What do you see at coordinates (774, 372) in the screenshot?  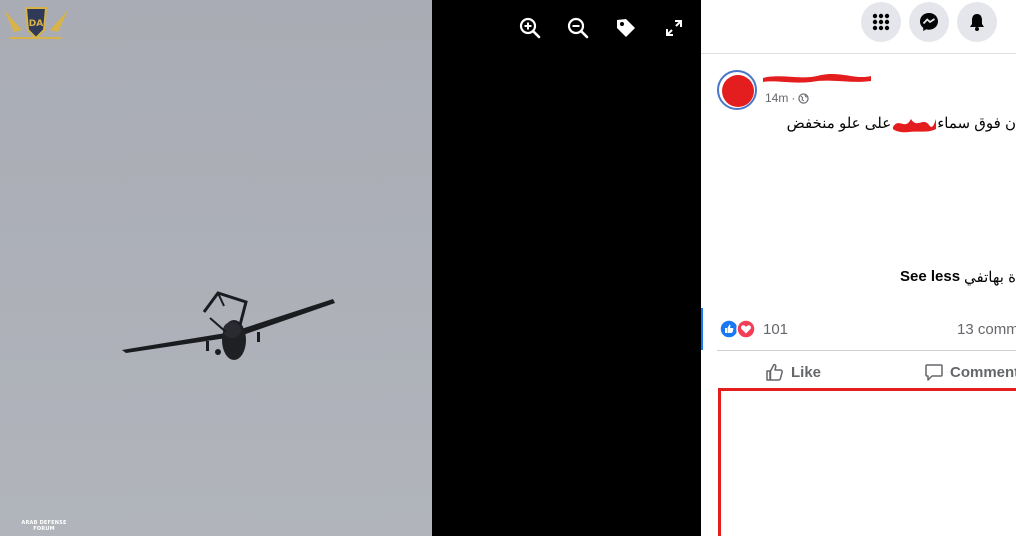 I see `thumbs-up-icon` at bounding box center [774, 372].